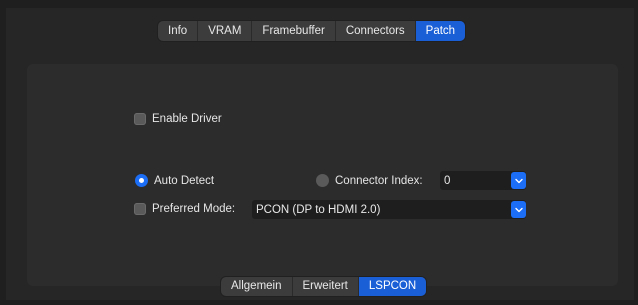 The height and width of the screenshot is (305, 638). Describe the element at coordinates (187, 119) in the screenshot. I see `enable-driver-label: Enable Driver` at that location.